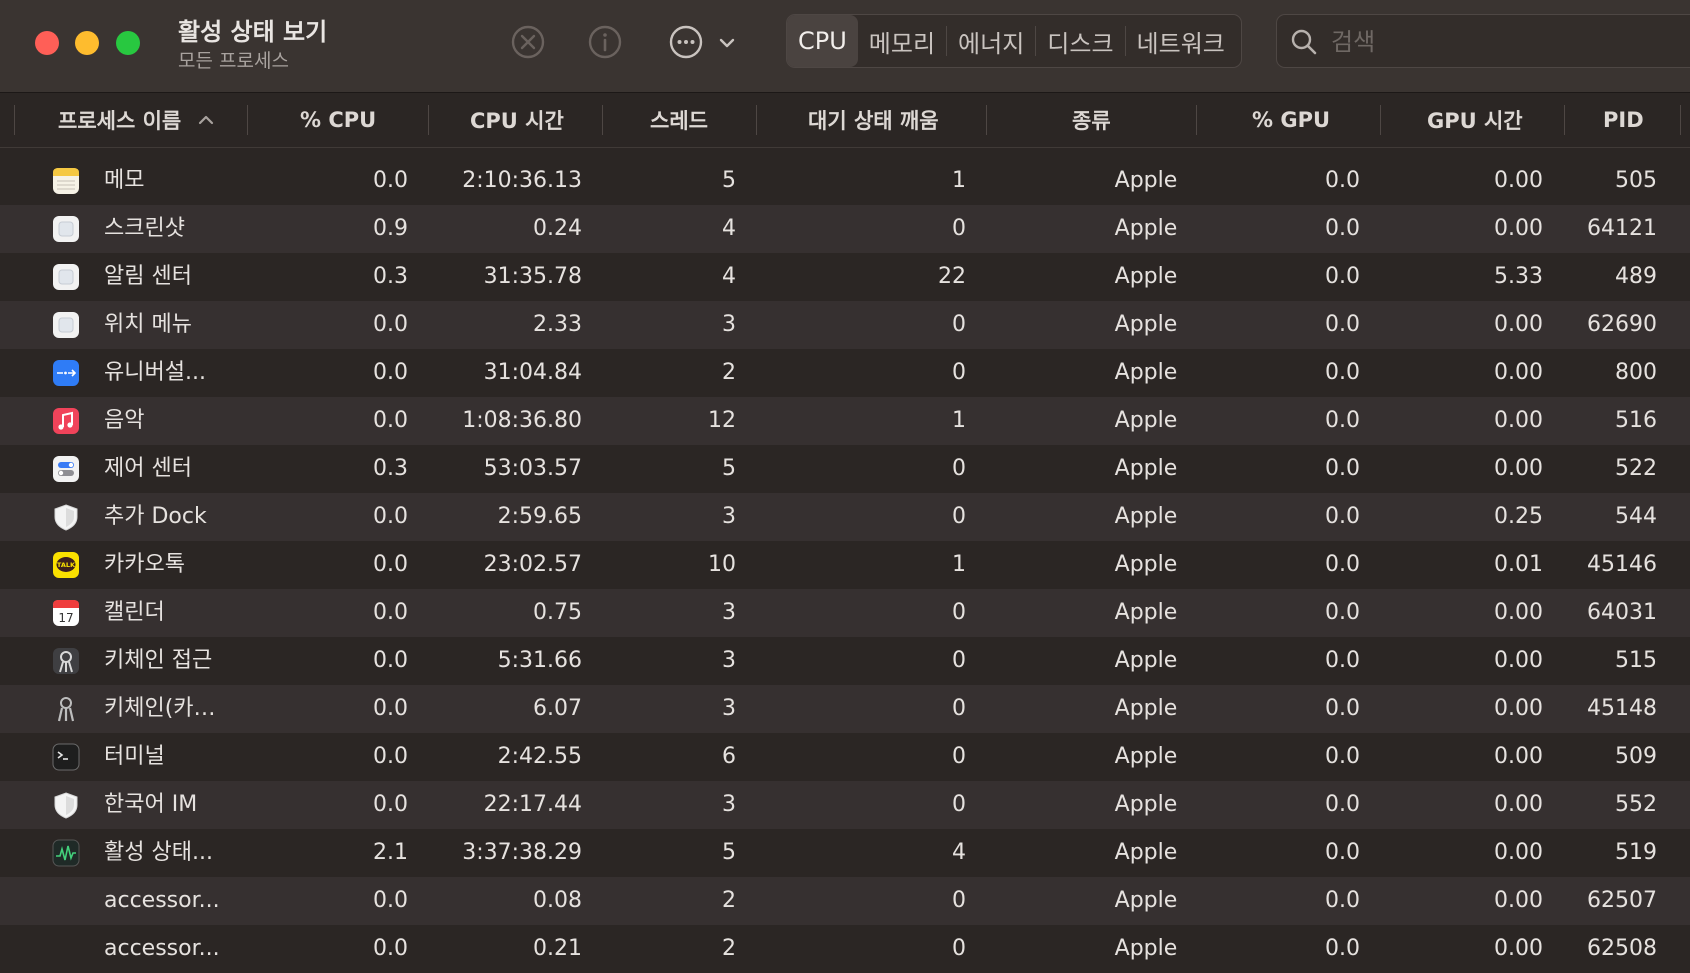 The width and height of the screenshot is (1690, 973). Describe the element at coordinates (1181, 41) in the screenshot. I see `tab-network: 네트워크` at that location.